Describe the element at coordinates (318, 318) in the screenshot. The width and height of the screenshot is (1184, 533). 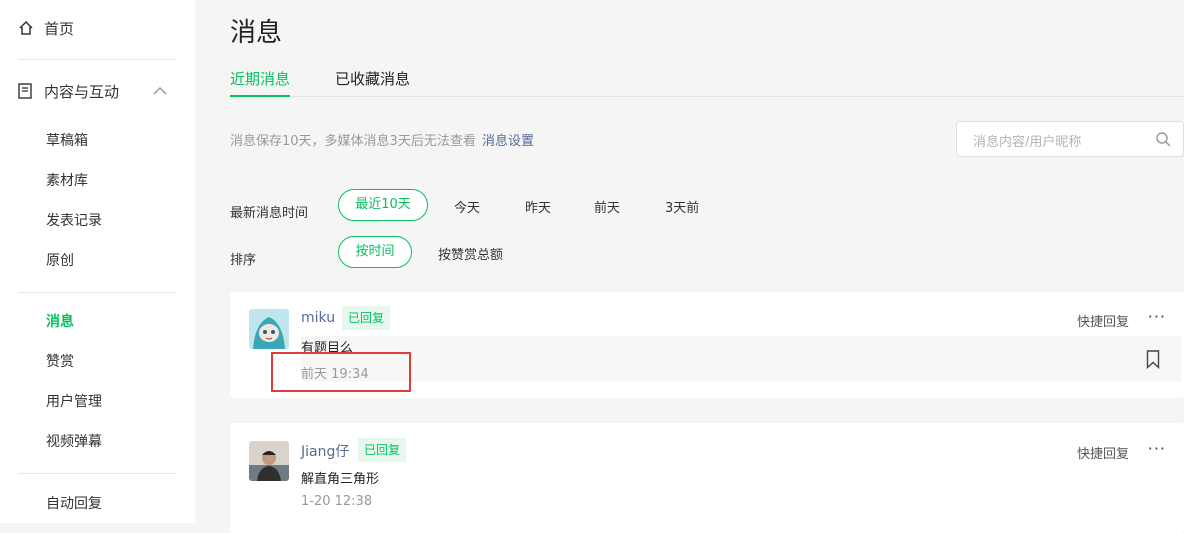
I see `message-username: miku` at that location.